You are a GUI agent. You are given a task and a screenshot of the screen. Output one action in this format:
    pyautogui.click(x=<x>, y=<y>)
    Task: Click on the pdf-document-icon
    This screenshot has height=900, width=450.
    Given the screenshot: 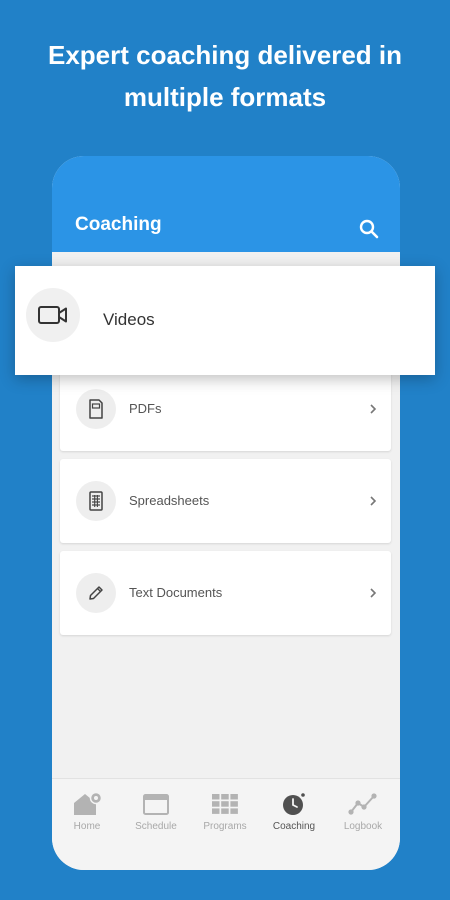 What is the action you would take?
    pyautogui.click(x=96, y=409)
    